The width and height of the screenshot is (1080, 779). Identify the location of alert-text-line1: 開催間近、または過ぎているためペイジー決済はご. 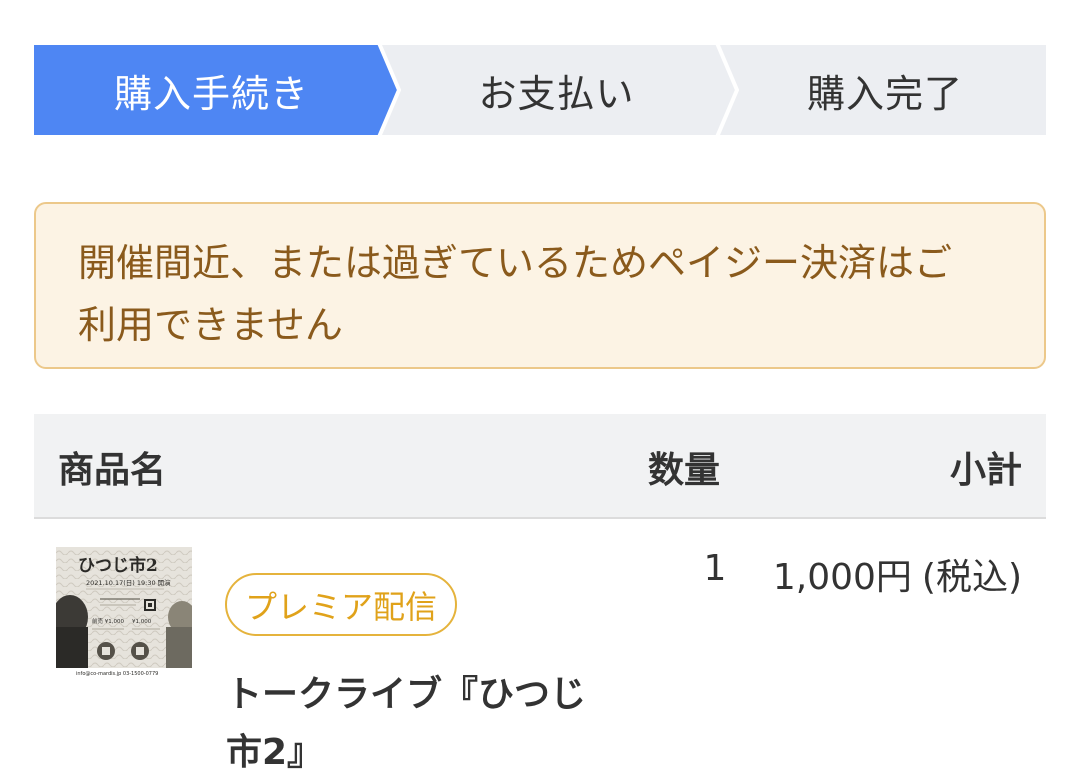
(515, 263).